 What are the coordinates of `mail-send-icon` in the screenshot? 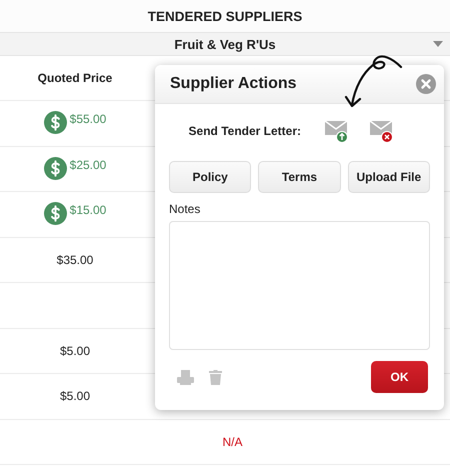 It's located at (337, 131).